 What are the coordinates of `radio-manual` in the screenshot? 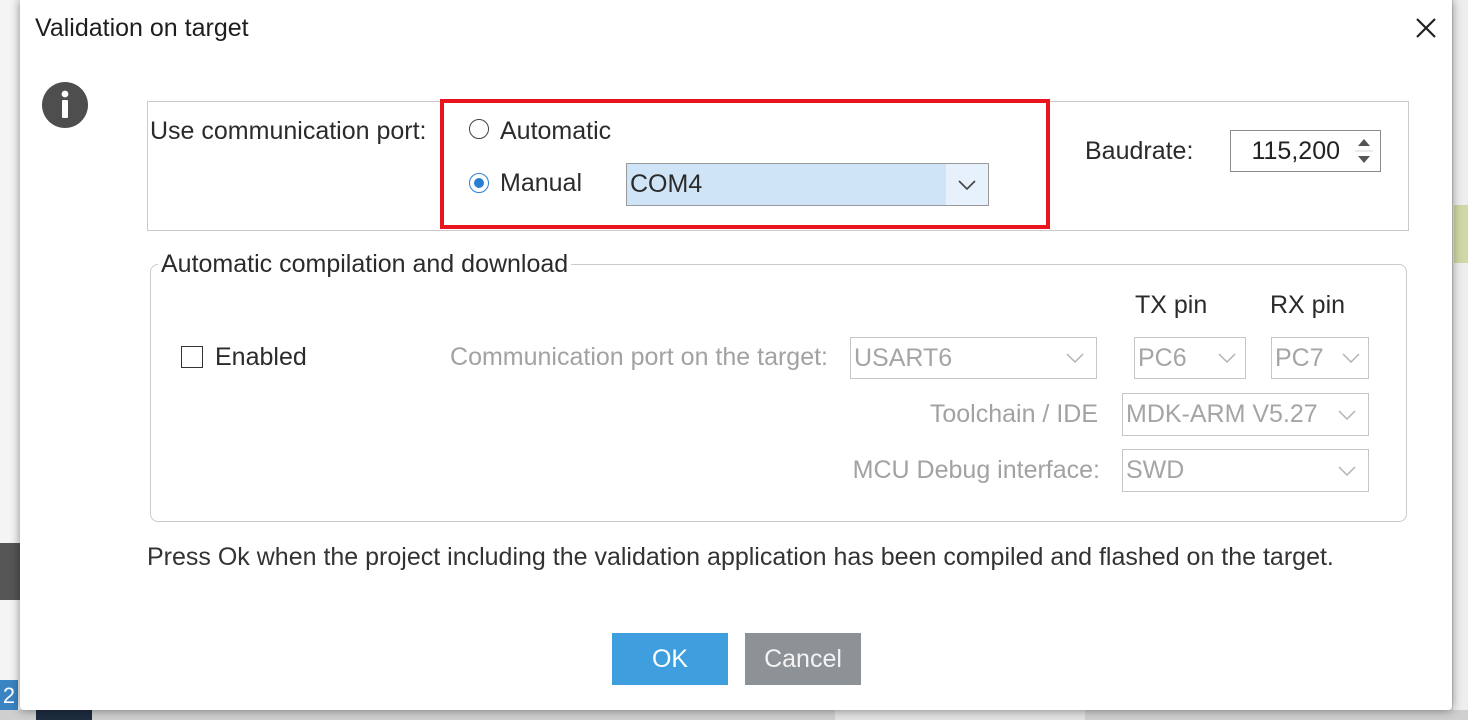 It's located at (479, 183).